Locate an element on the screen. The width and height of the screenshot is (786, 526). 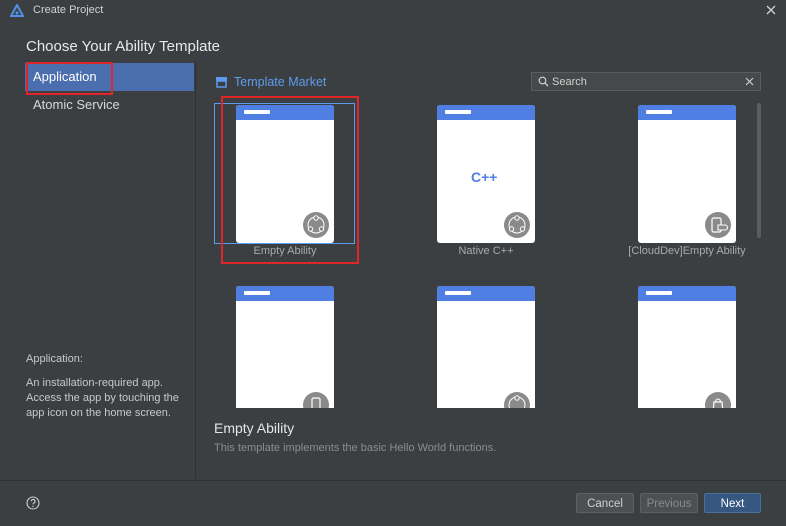
template-label-native-cpp: Native C++ is located at coordinates (486, 251).